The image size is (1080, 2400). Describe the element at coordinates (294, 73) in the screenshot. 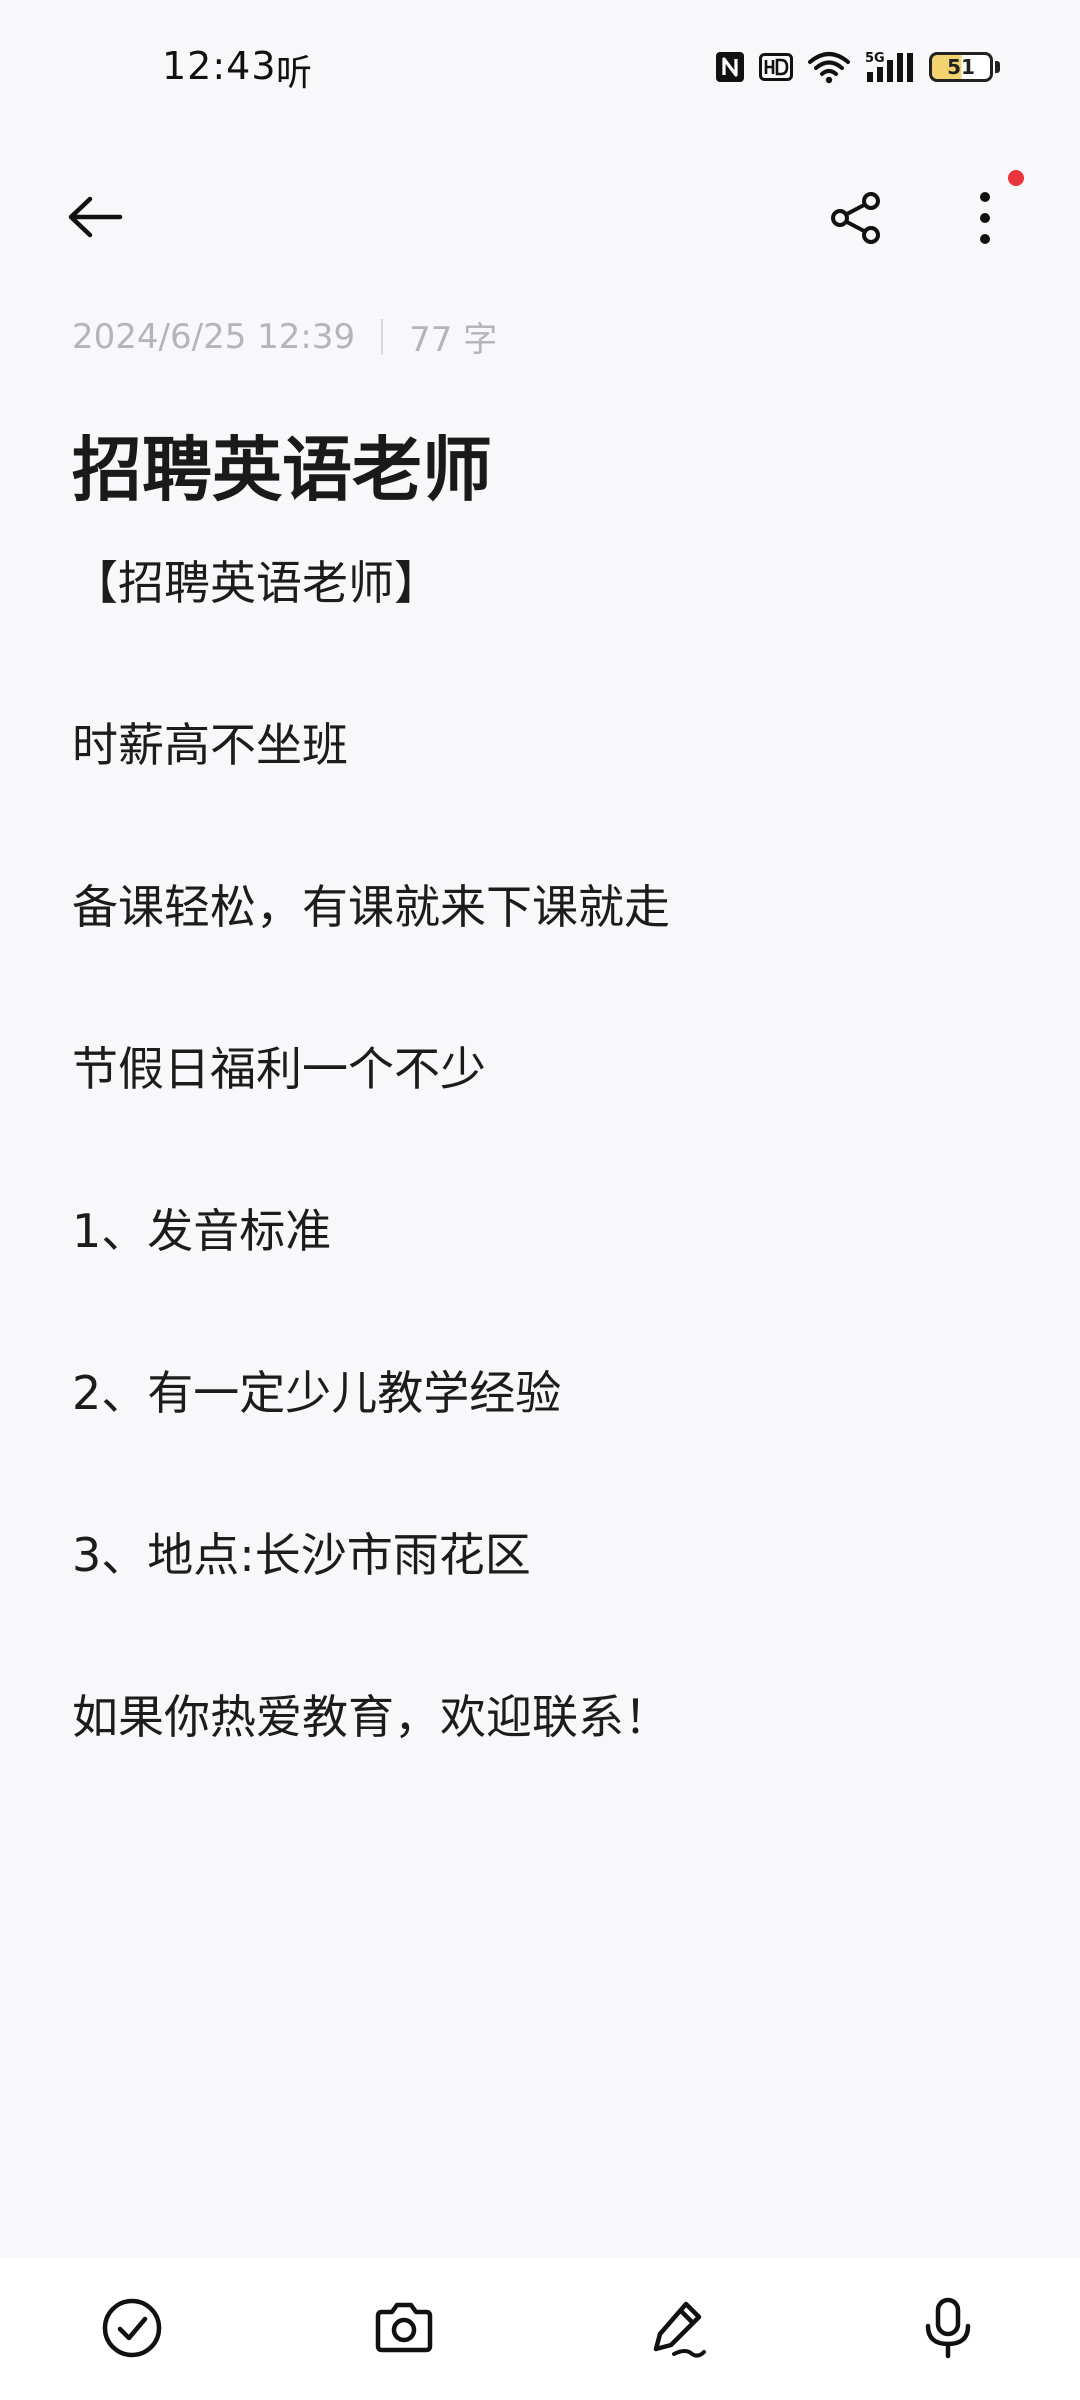

I see `listen-indicator: 听` at that location.